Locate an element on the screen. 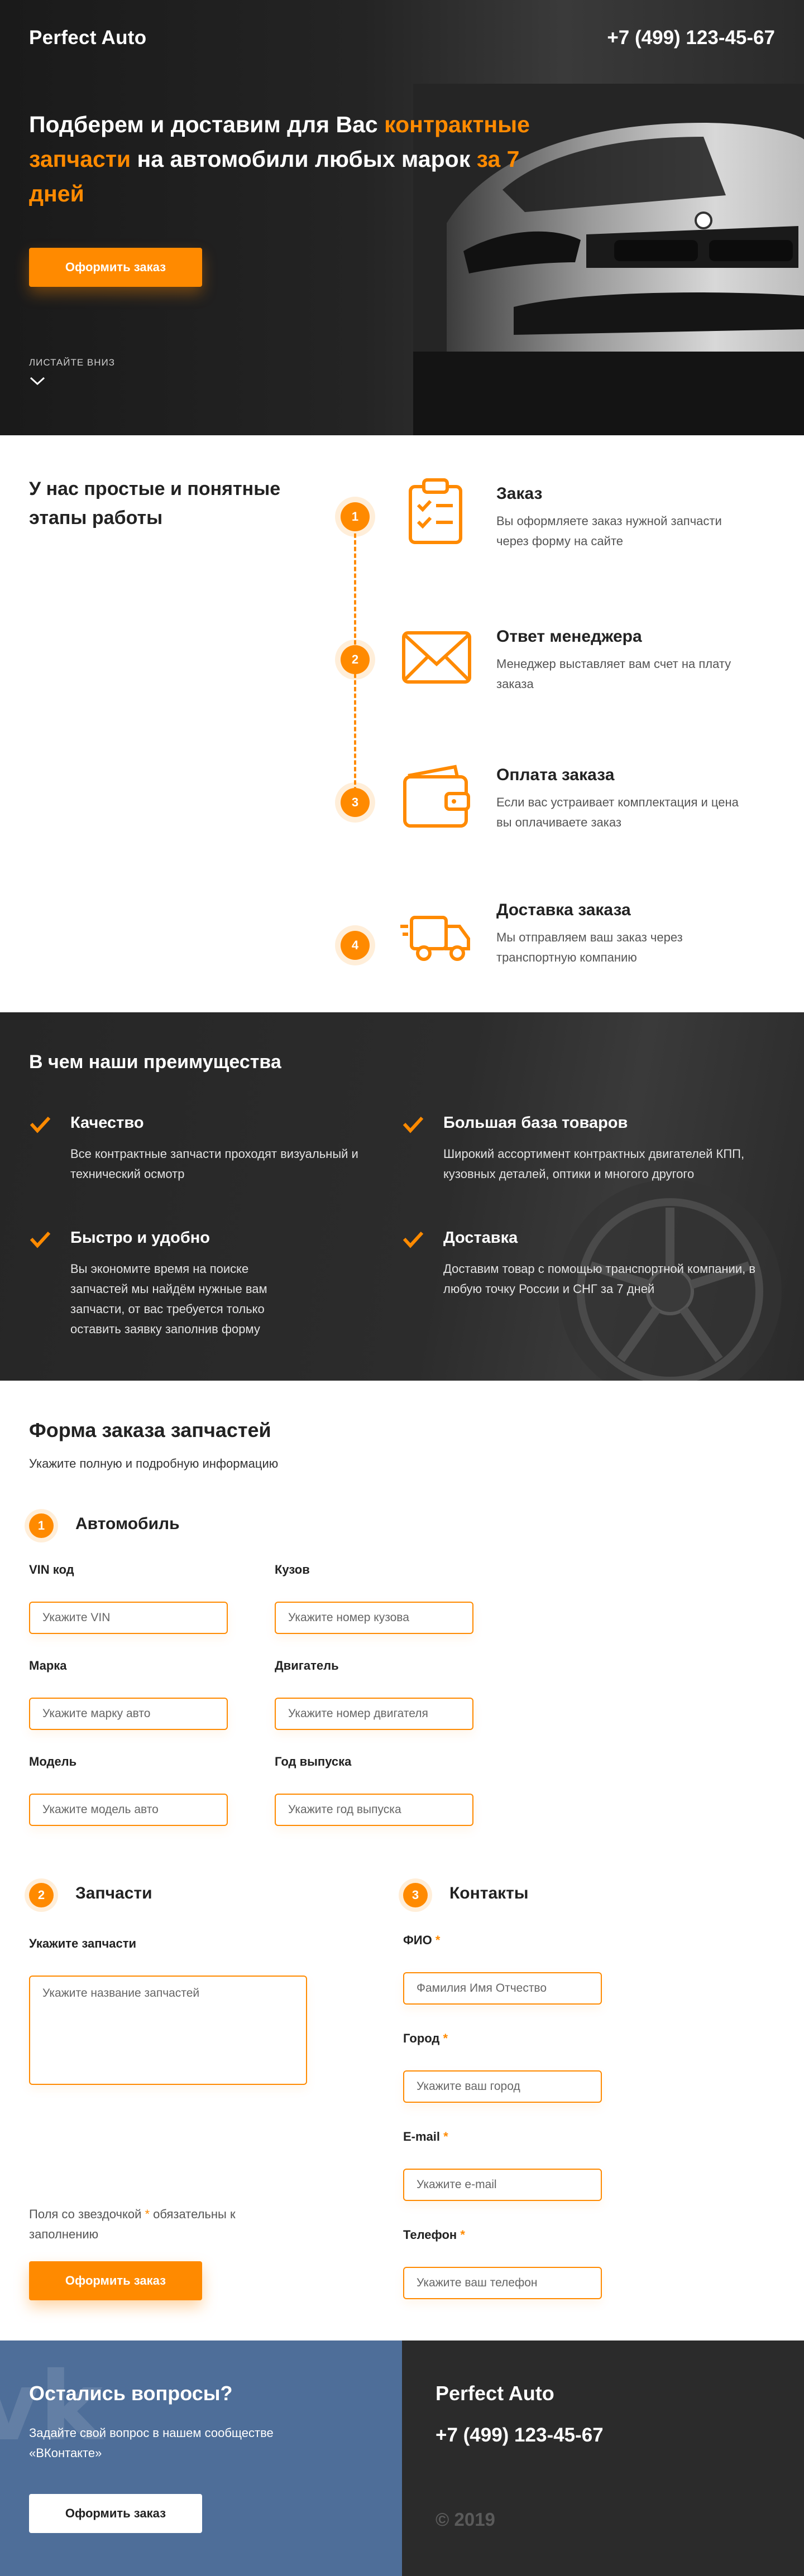  step-title: Заказ is located at coordinates (519, 493).